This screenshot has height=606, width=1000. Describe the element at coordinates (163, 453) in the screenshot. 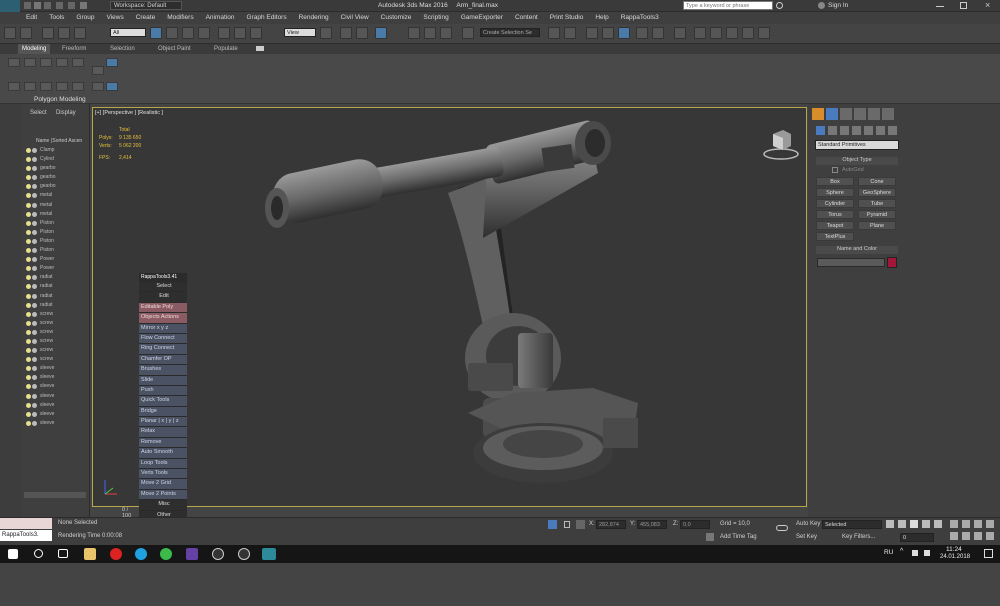

I see `rappatools-auto-smooth-button: Auto Smooth` at that location.